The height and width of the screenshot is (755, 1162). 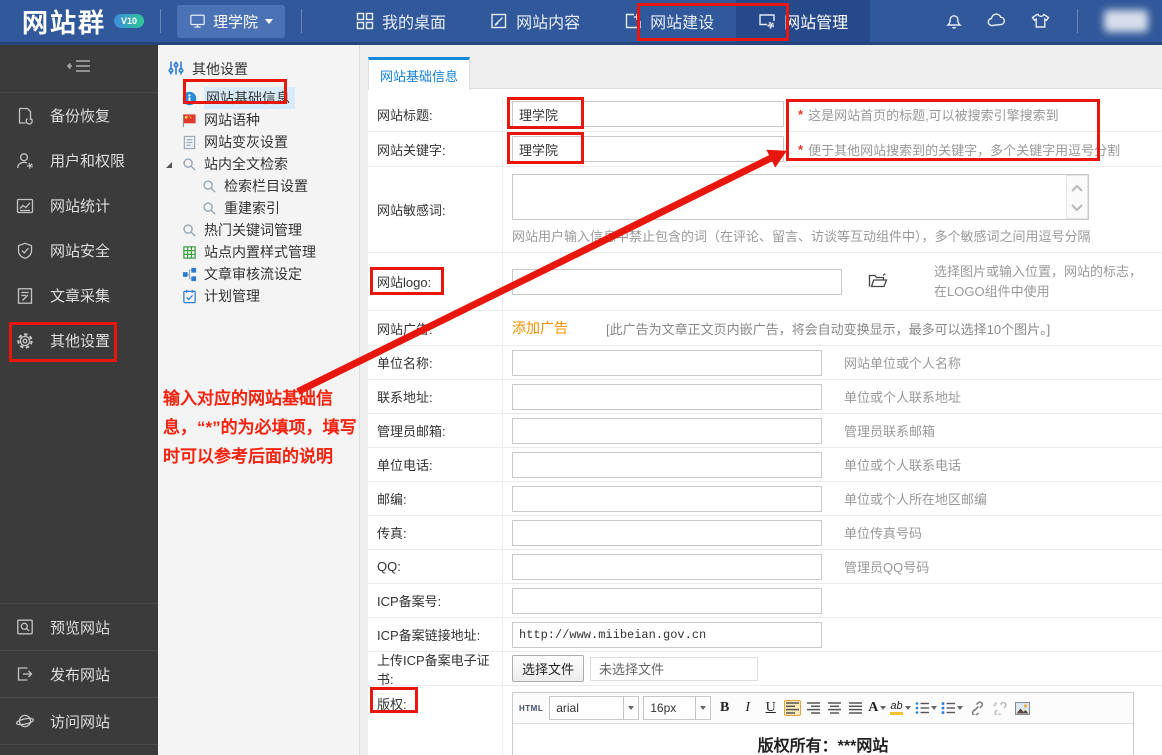 What do you see at coordinates (220, 69) in the screenshot?
I see `tree-header-label: 其他设置` at bounding box center [220, 69].